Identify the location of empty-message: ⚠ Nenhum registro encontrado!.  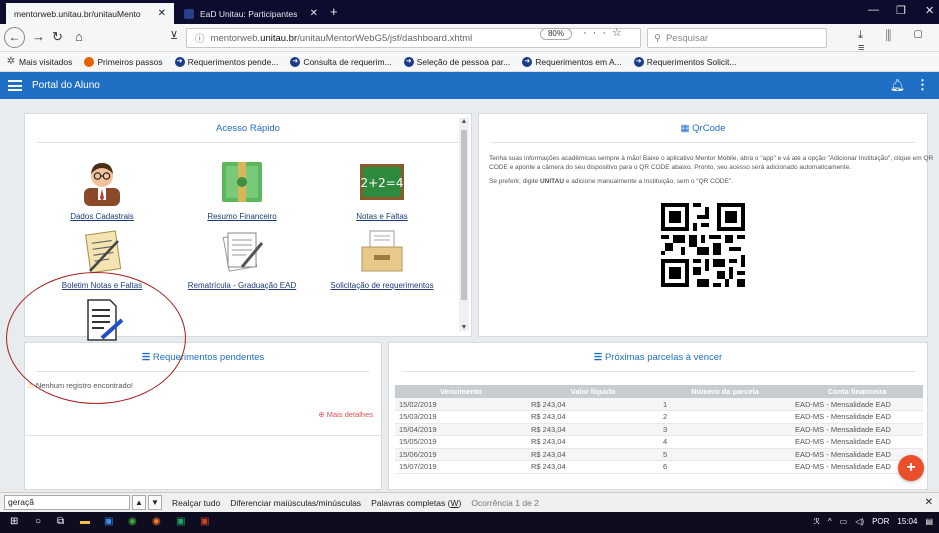
(80, 385).